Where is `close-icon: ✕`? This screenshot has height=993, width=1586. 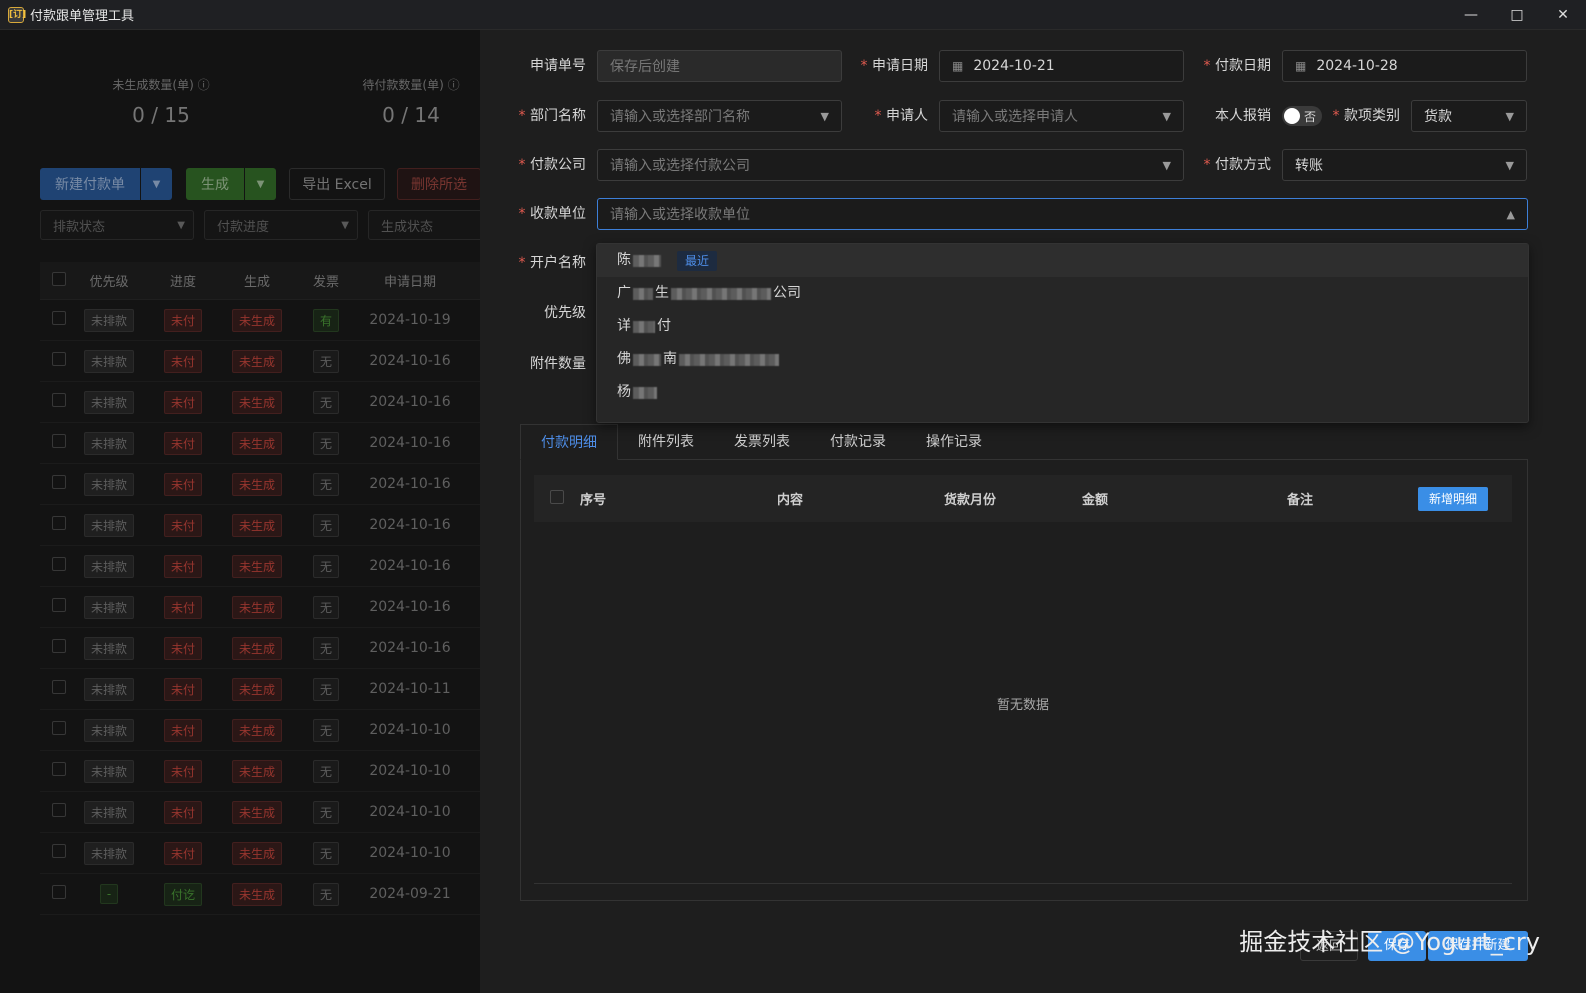 close-icon: ✕ is located at coordinates (1563, 15).